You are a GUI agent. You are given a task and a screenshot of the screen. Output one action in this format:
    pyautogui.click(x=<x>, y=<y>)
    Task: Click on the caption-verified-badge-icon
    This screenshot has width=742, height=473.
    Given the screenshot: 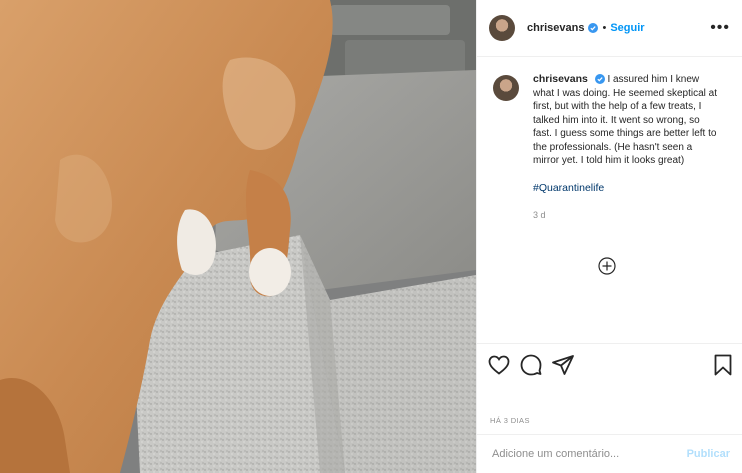 What is the action you would take?
    pyautogui.click(x=599, y=79)
    